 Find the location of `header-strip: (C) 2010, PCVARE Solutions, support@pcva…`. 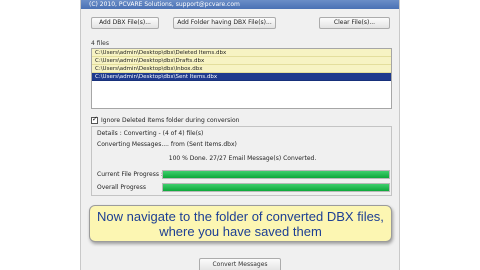

header-strip: (C) 2010, PCVARE Solutions, support@pcva… is located at coordinates (240, 4).